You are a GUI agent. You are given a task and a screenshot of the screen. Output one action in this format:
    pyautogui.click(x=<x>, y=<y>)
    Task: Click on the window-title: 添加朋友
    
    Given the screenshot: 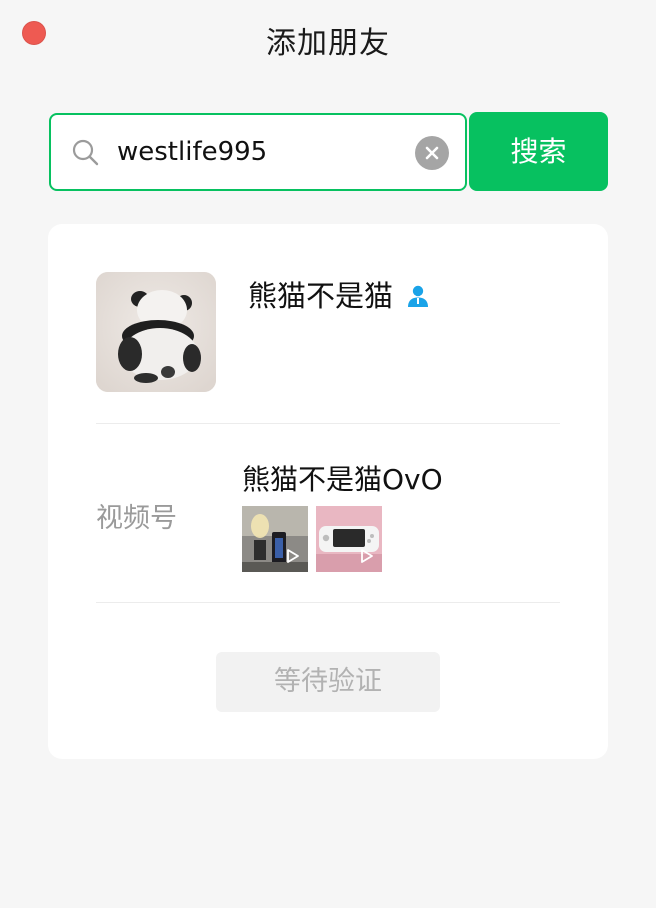 What is the action you would take?
    pyautogui.click(x=328, y=43)
    